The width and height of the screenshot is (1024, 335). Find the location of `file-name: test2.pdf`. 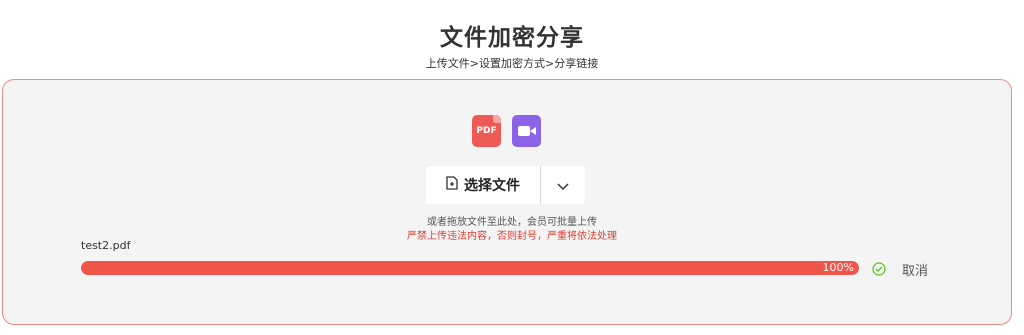

file-name: test2.pdf is located at coordinates (106, 245).